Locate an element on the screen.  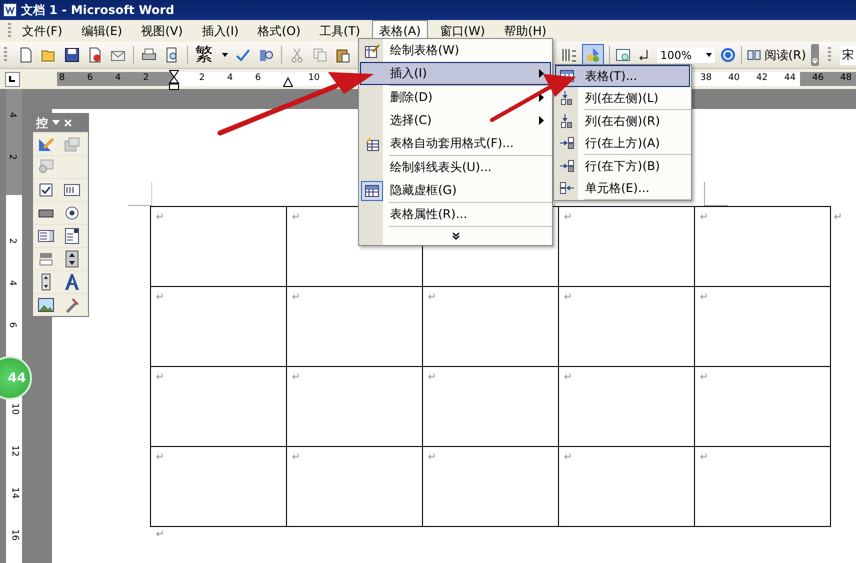
drawing-button is located at coordinates (593, 55).